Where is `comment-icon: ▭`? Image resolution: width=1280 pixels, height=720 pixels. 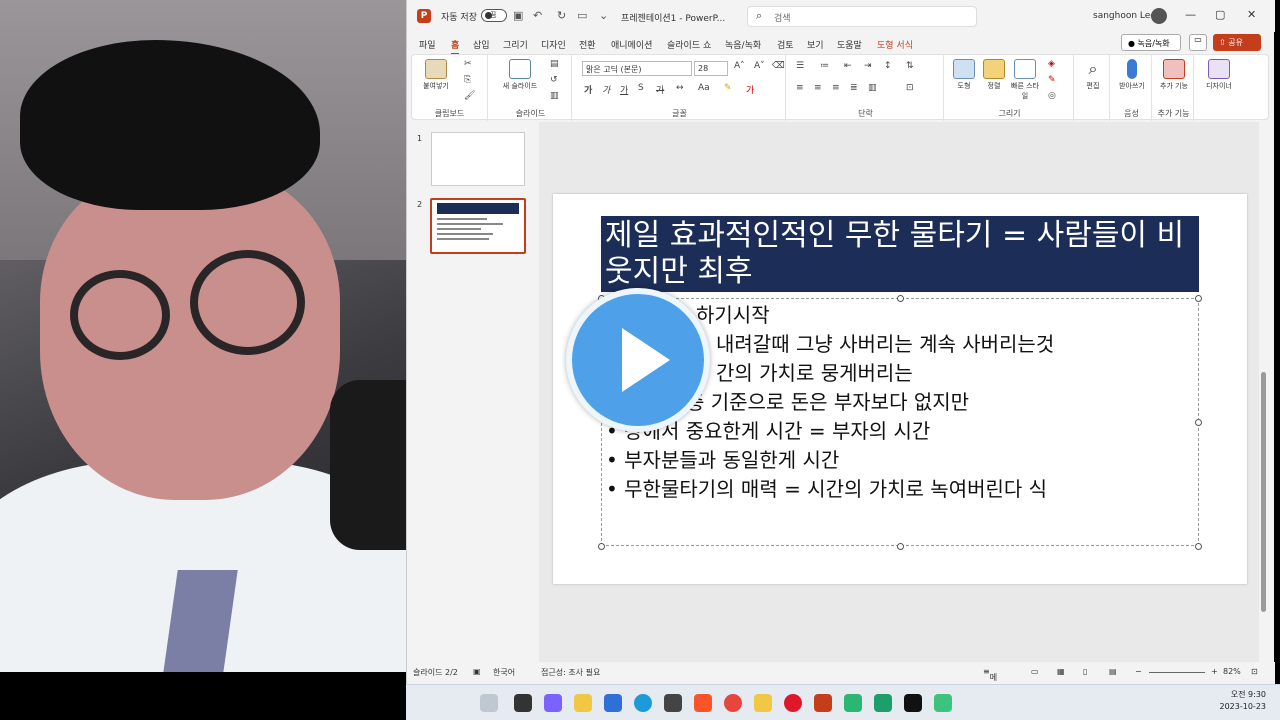 comment-icon: ▭ is located at coordinates (1198, 42).